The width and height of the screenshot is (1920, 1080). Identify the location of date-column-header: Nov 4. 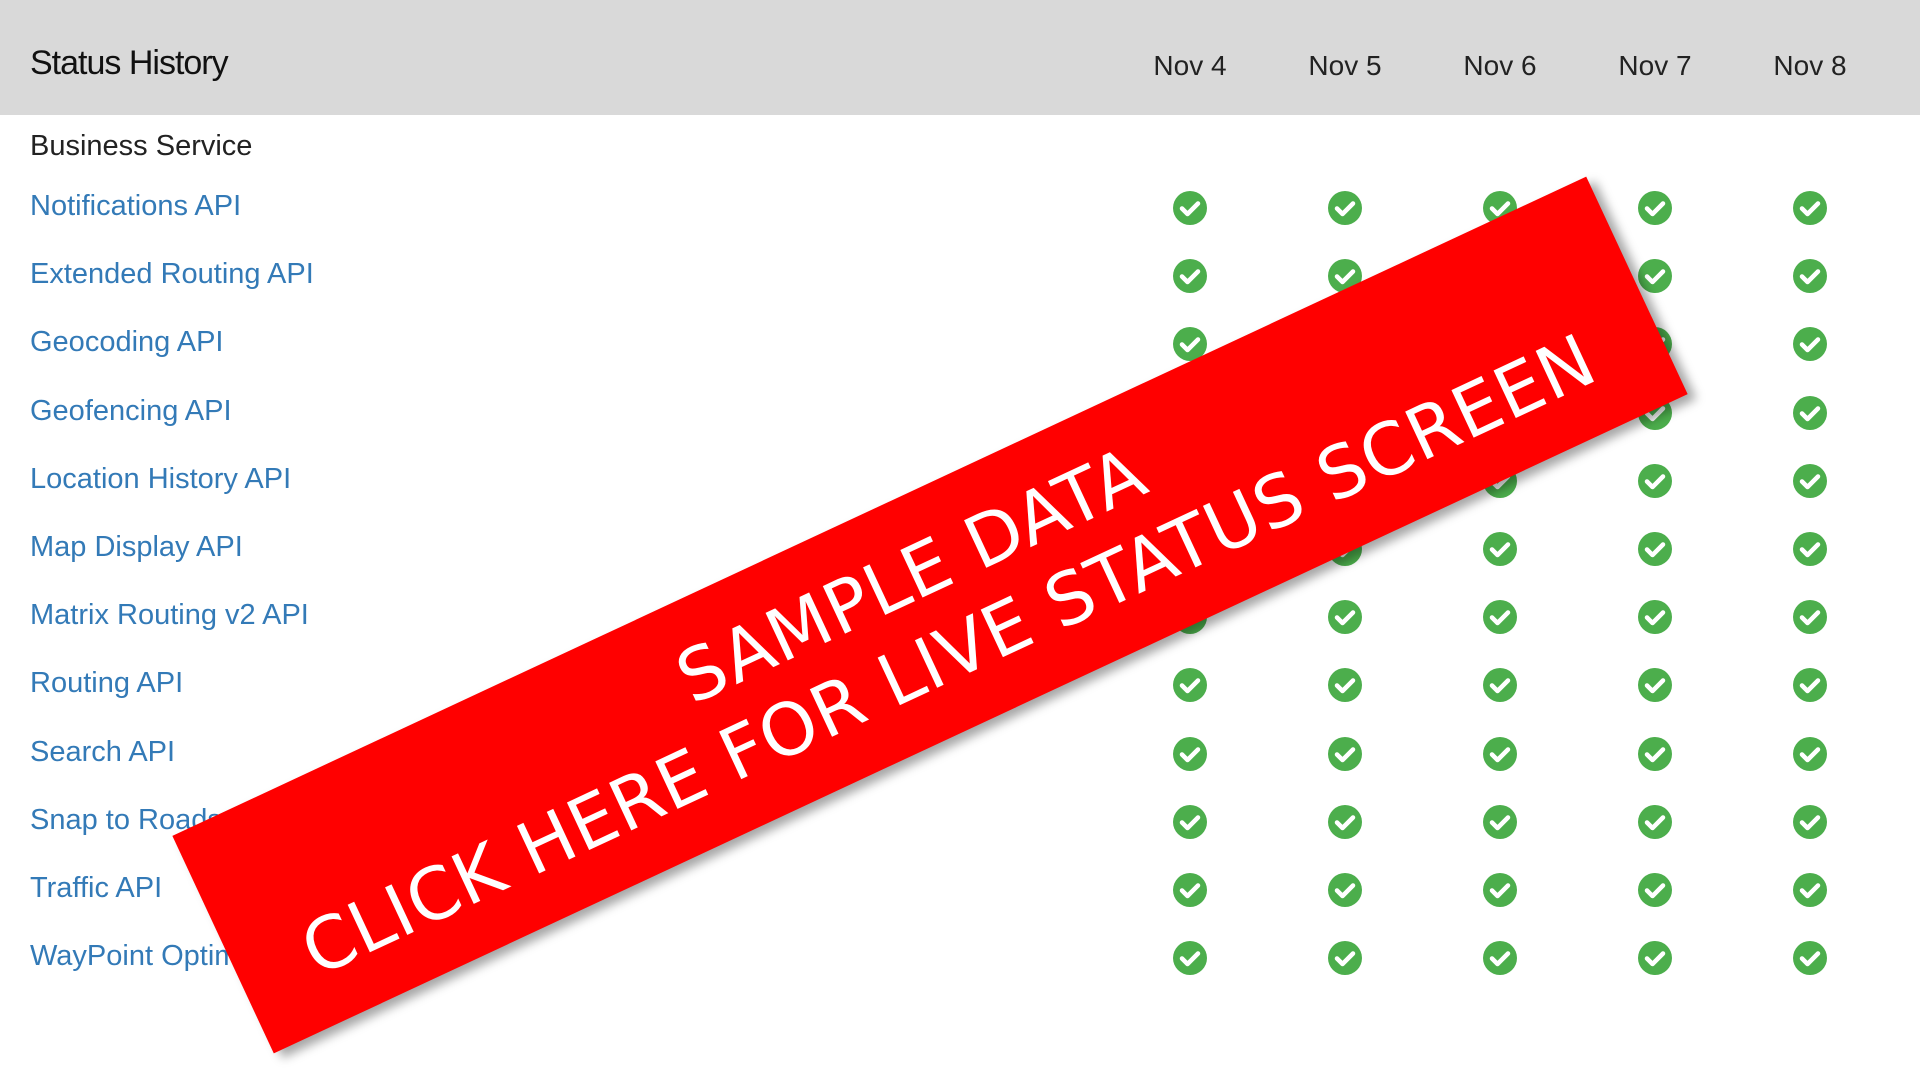
(1190, 65).